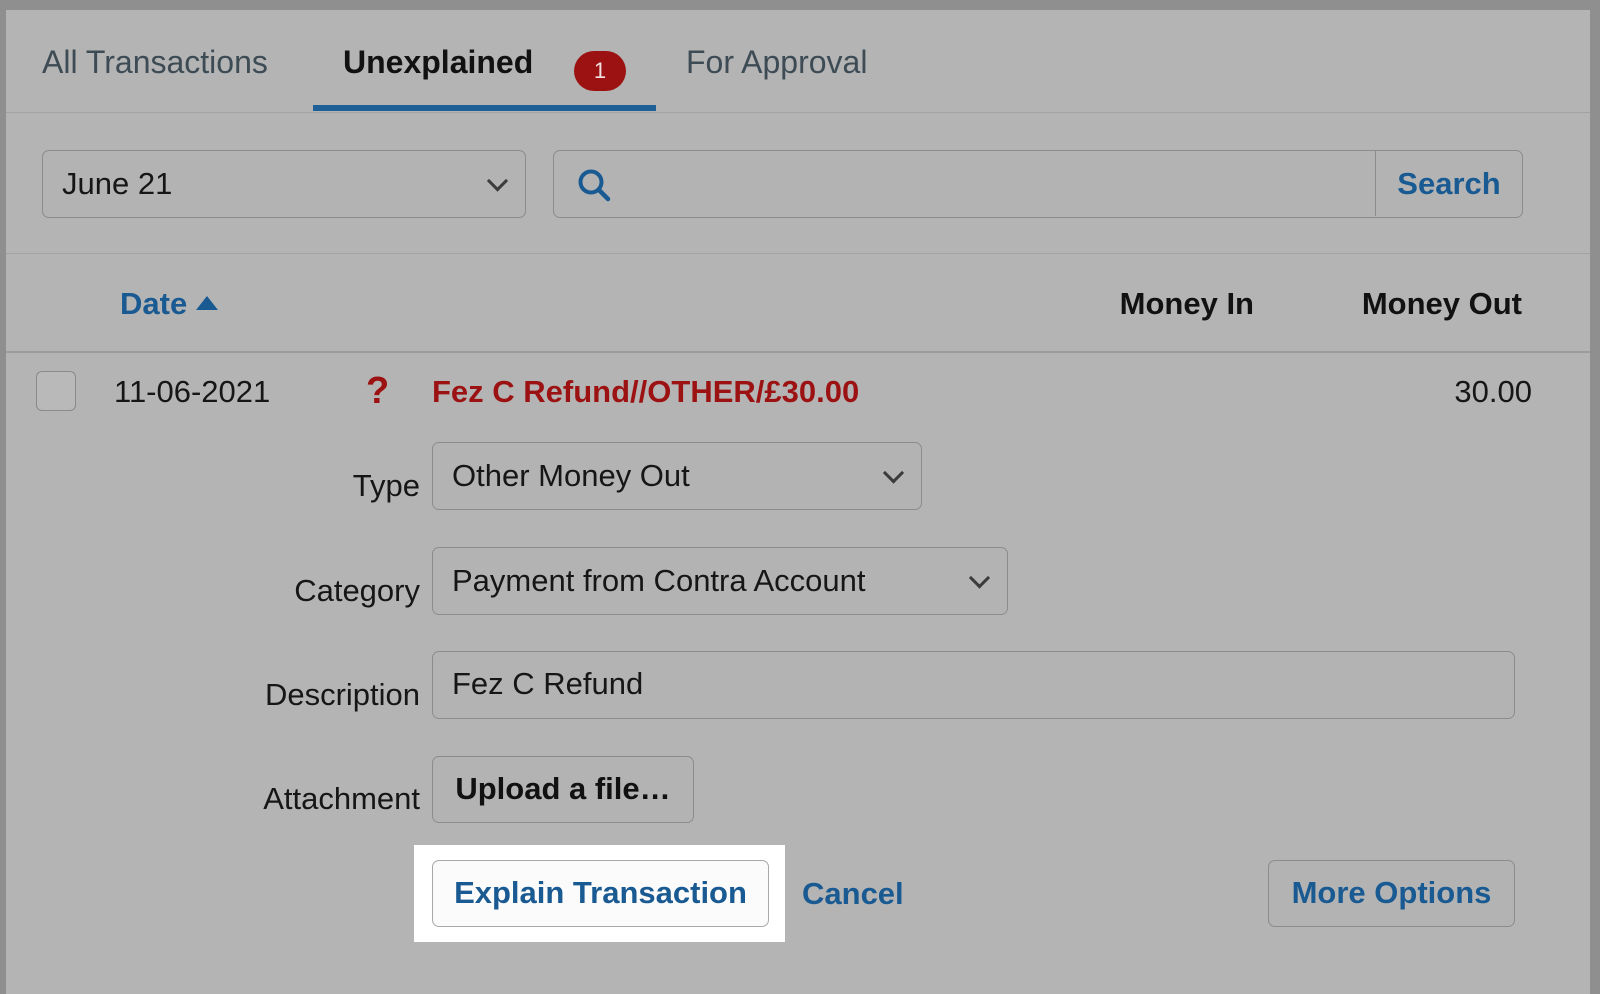  What do you see at coordinates (378, 391) in the screenshot?
I see `unexplained-question-icon: ?` at bounding box center [378, 391].